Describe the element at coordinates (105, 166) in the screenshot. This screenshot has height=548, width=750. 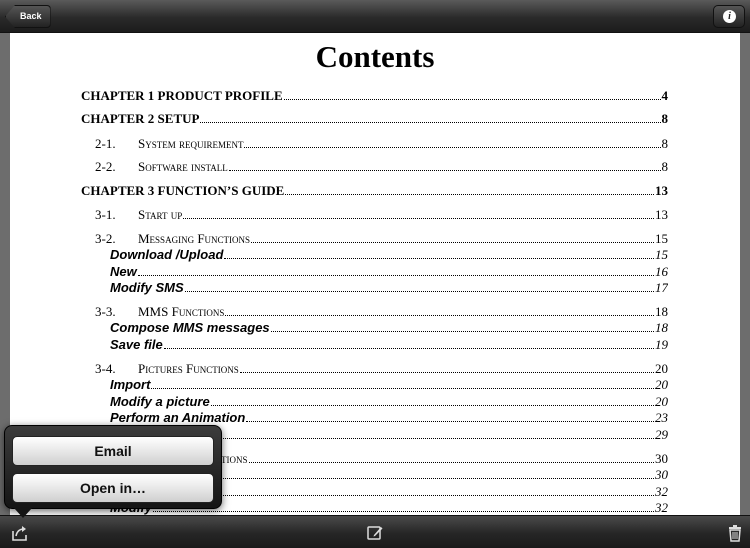
I see `toc-entry-number: 2-2.` at that location.